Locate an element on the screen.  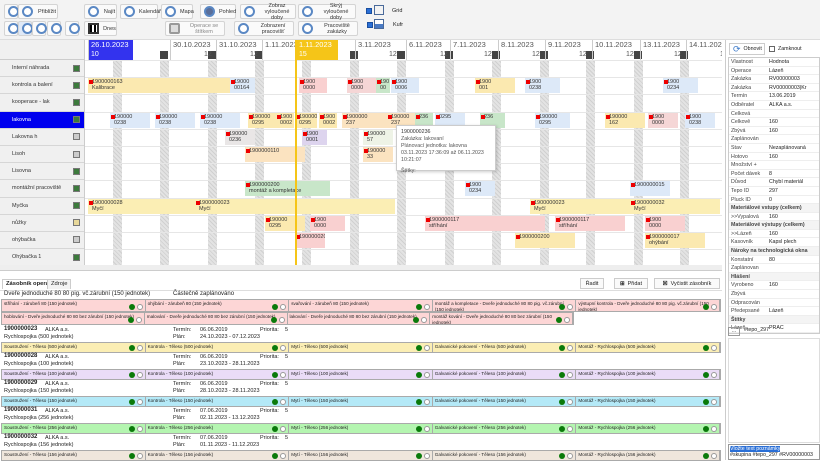
gantt-operation-bar: 1900000 237 is located at coordinates (364, 120).